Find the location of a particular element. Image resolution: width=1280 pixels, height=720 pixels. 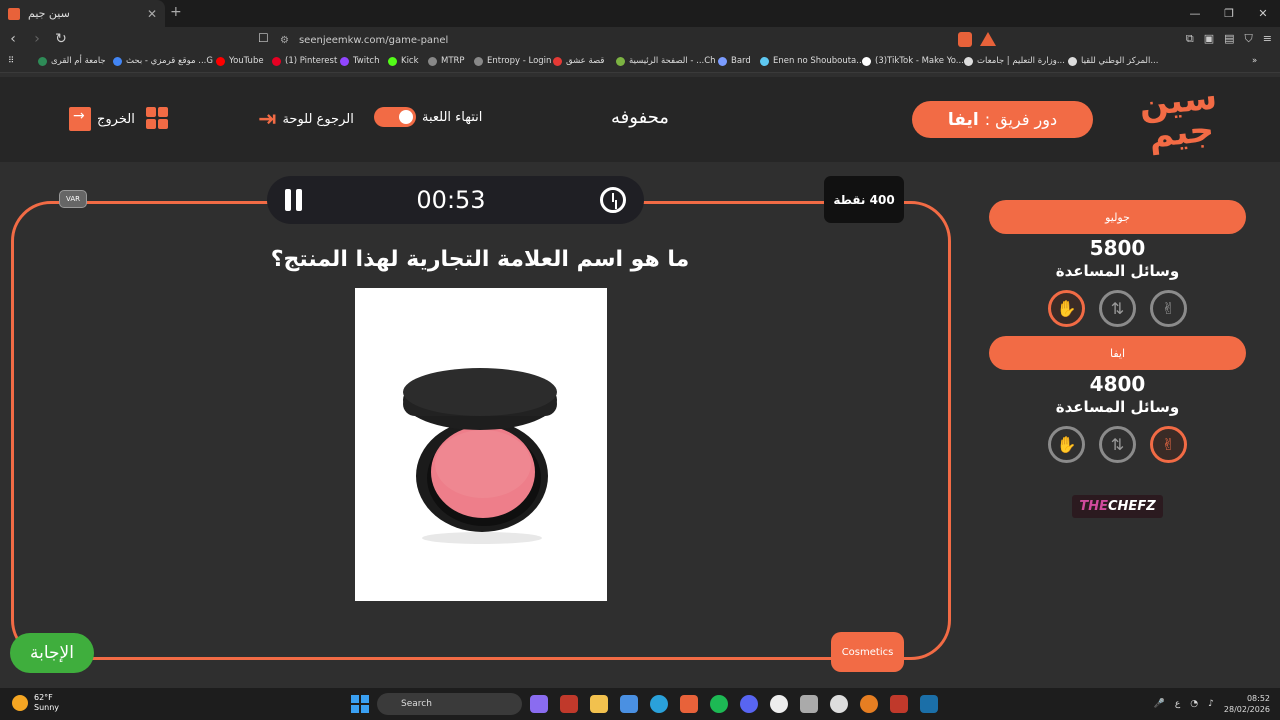

bookmark-item: MTRP is located at coordinates (446, 61).